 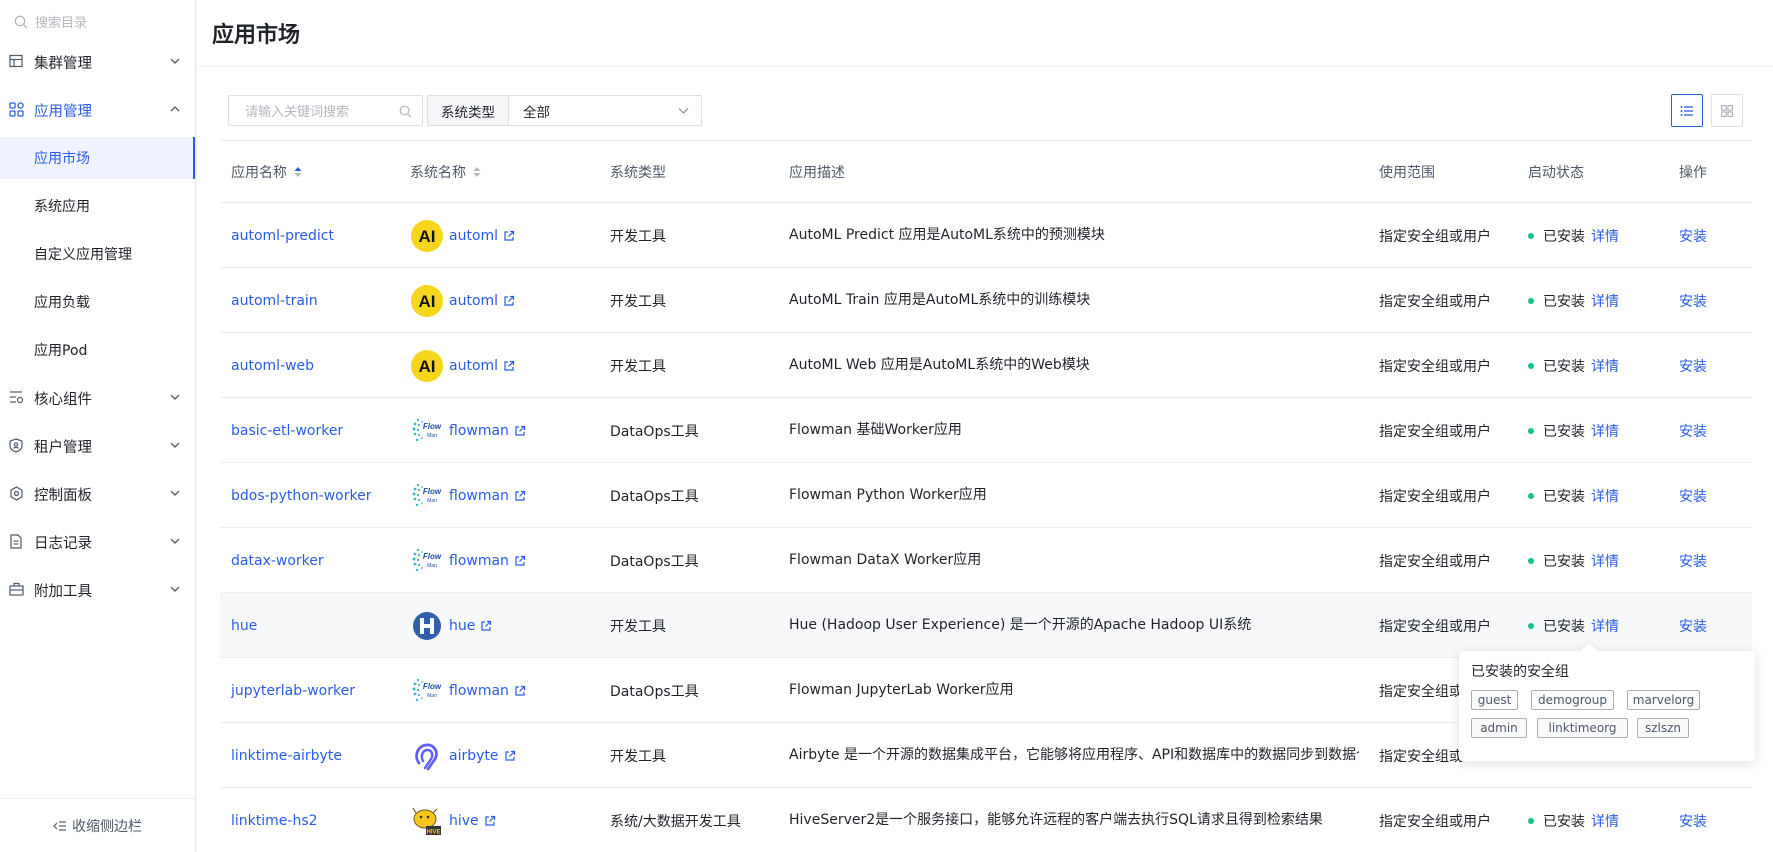 What do you see at coordinates (1573, 560) in the screenshot?
I see `status-cell: 已安装 详情` at bounding box center [1573, 560].